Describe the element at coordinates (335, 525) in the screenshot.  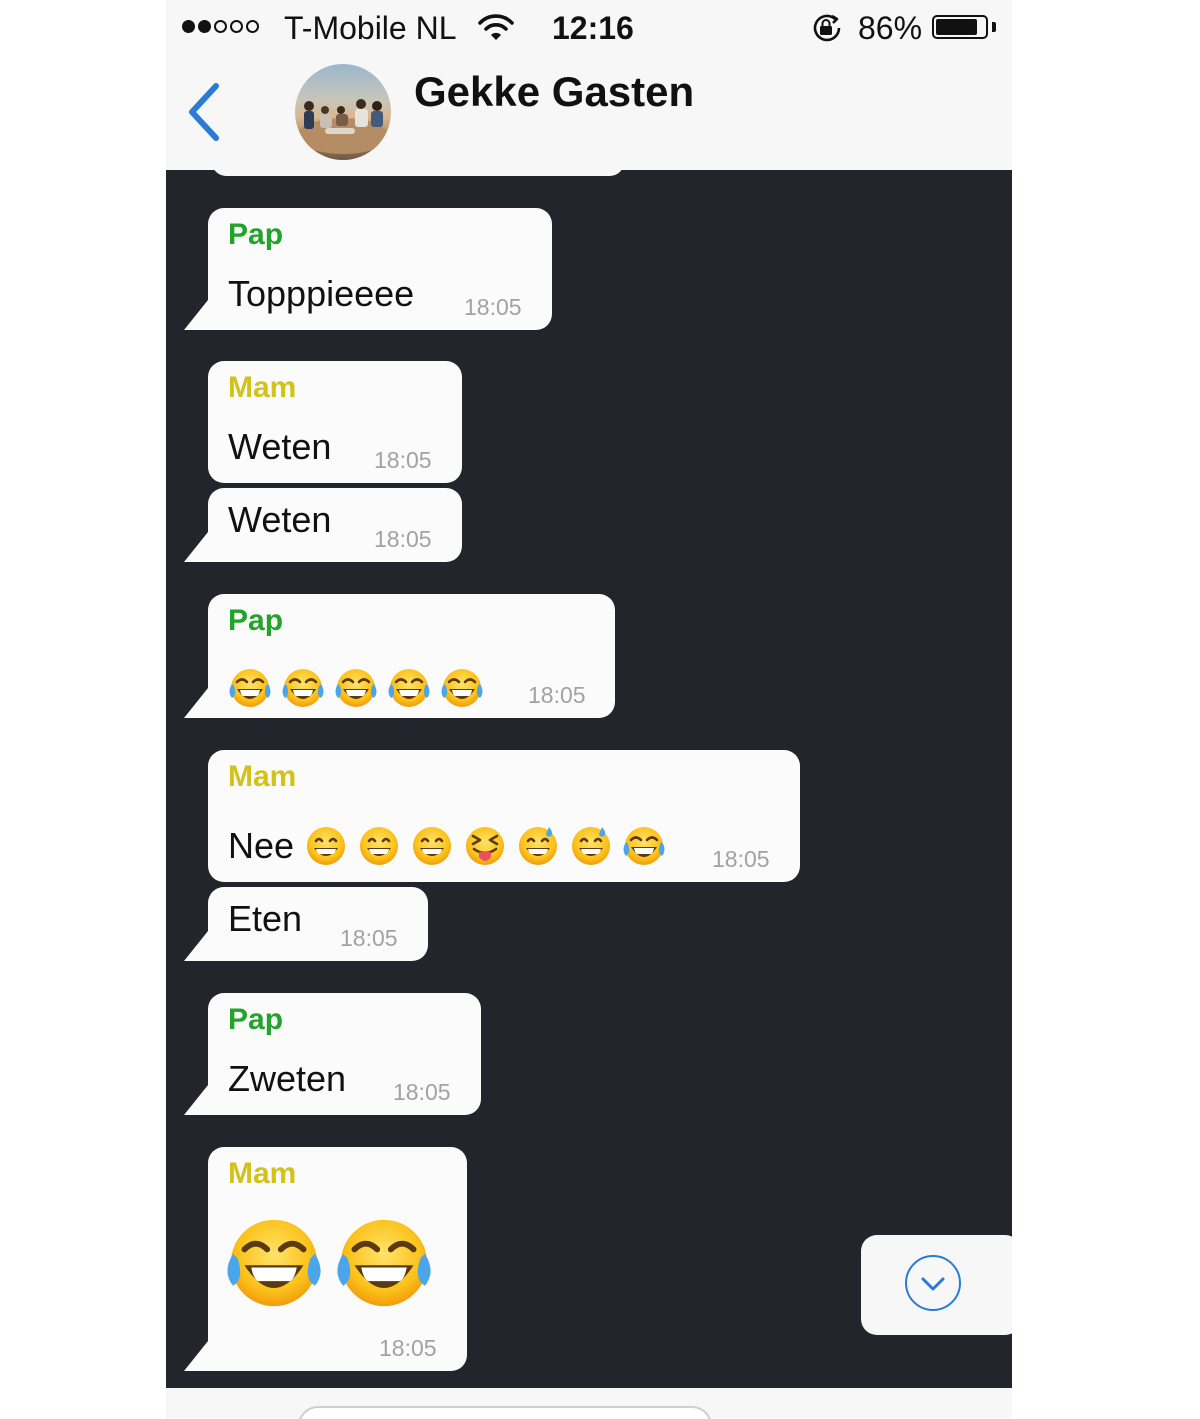
I see `message-bubble: Weten 18:05` at that location.